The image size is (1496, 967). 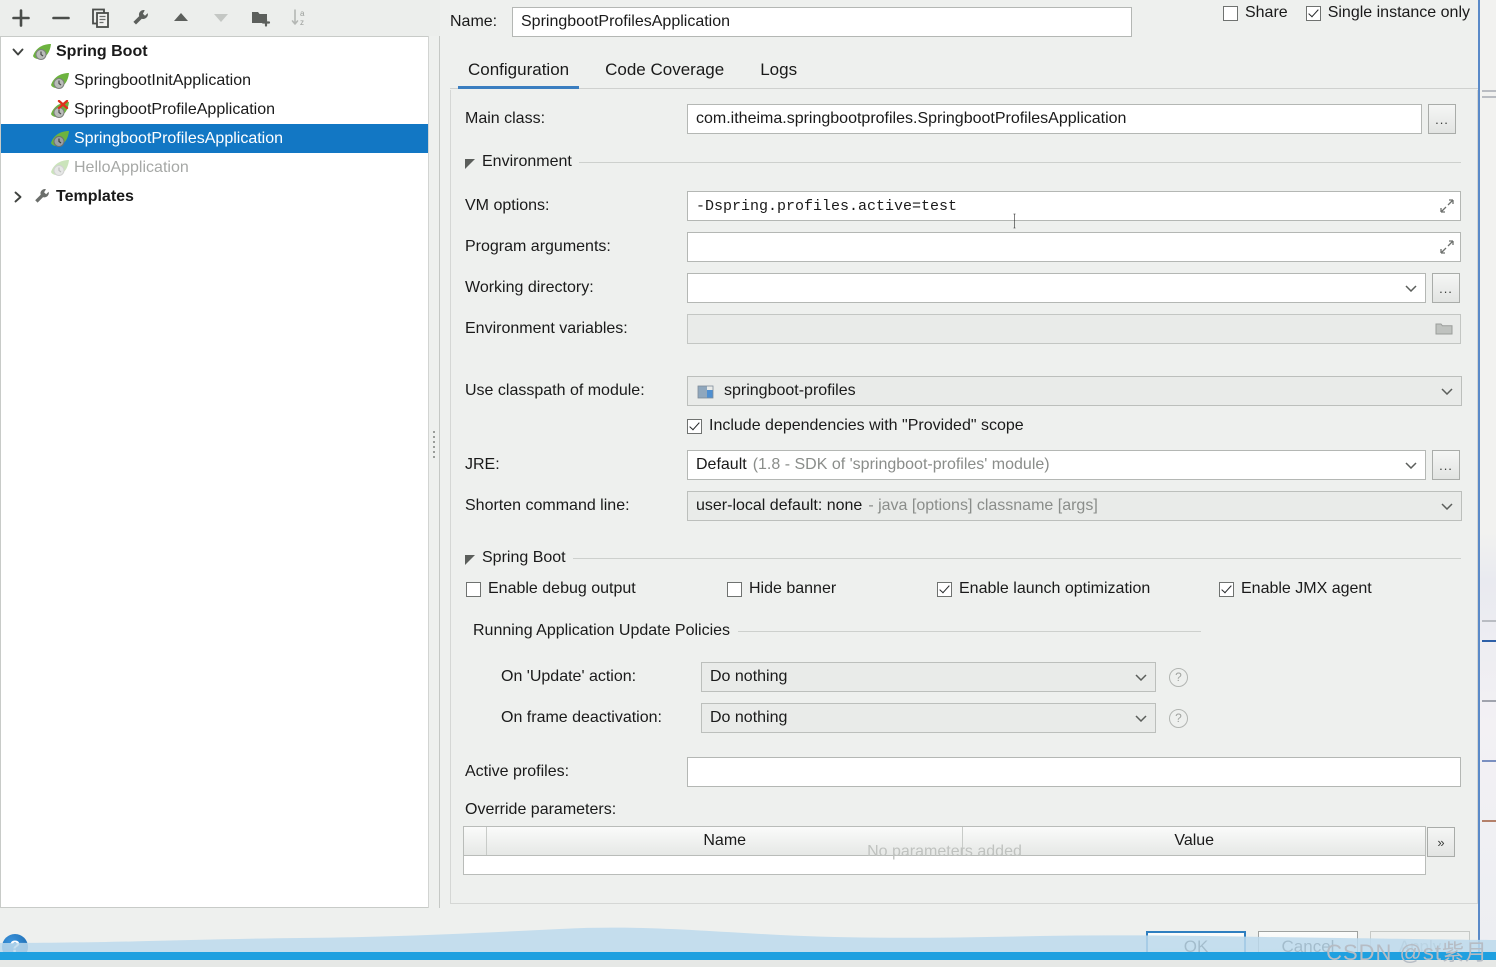 I want to click on environment-variables-input, so click(x=1074, y=329).